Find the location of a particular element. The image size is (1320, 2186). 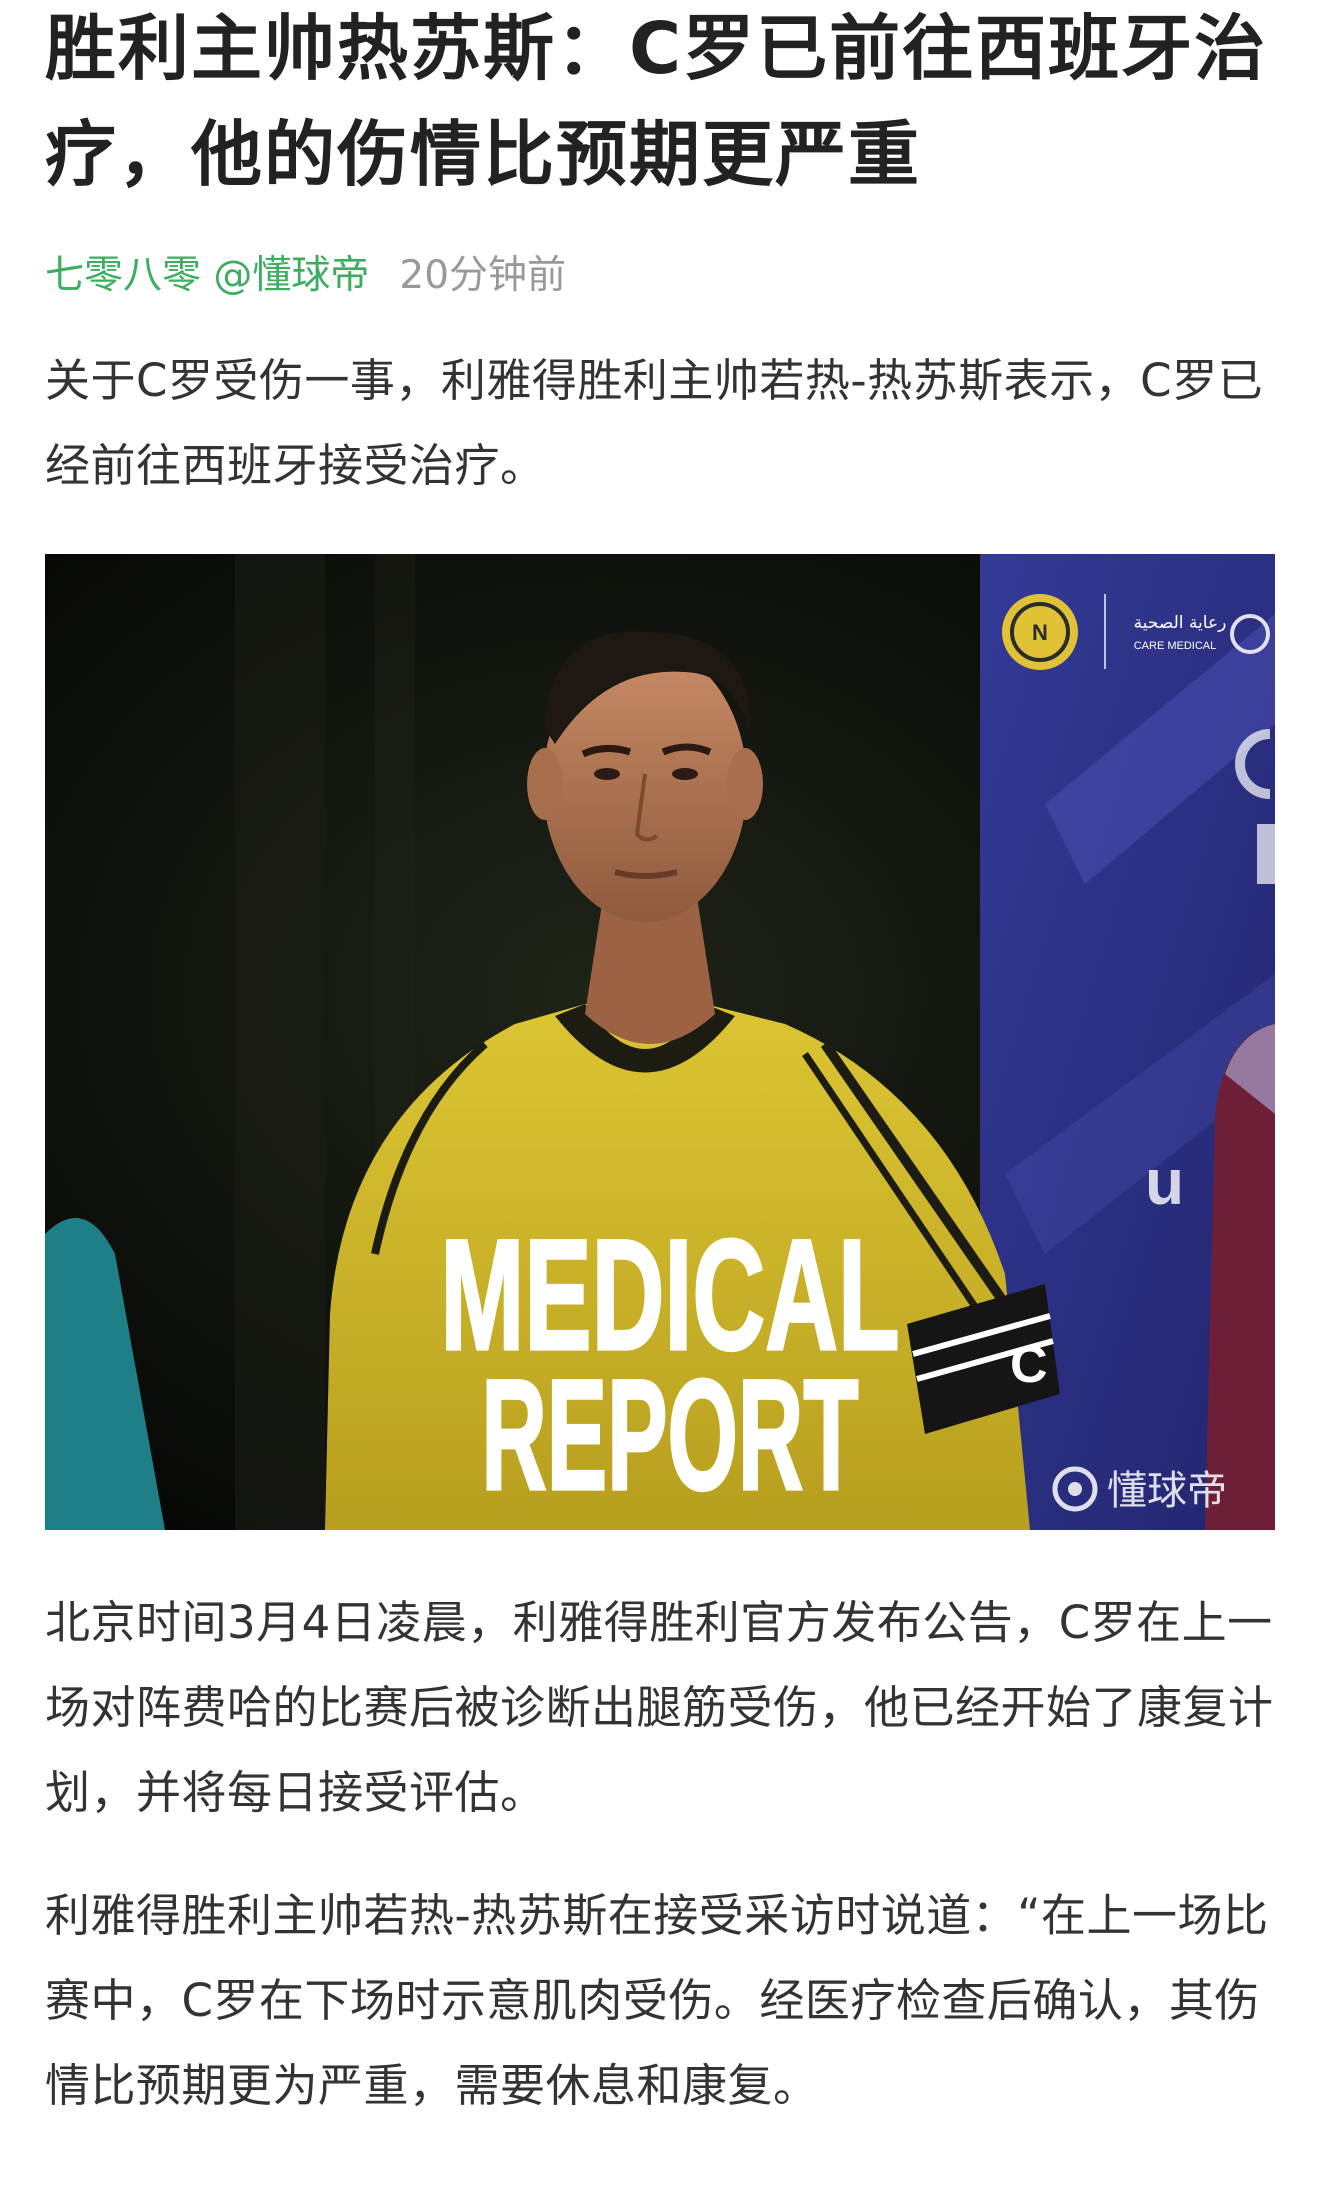

medical-report-headline: MEDICAL REPORT is located at coordinates (670, 1364).